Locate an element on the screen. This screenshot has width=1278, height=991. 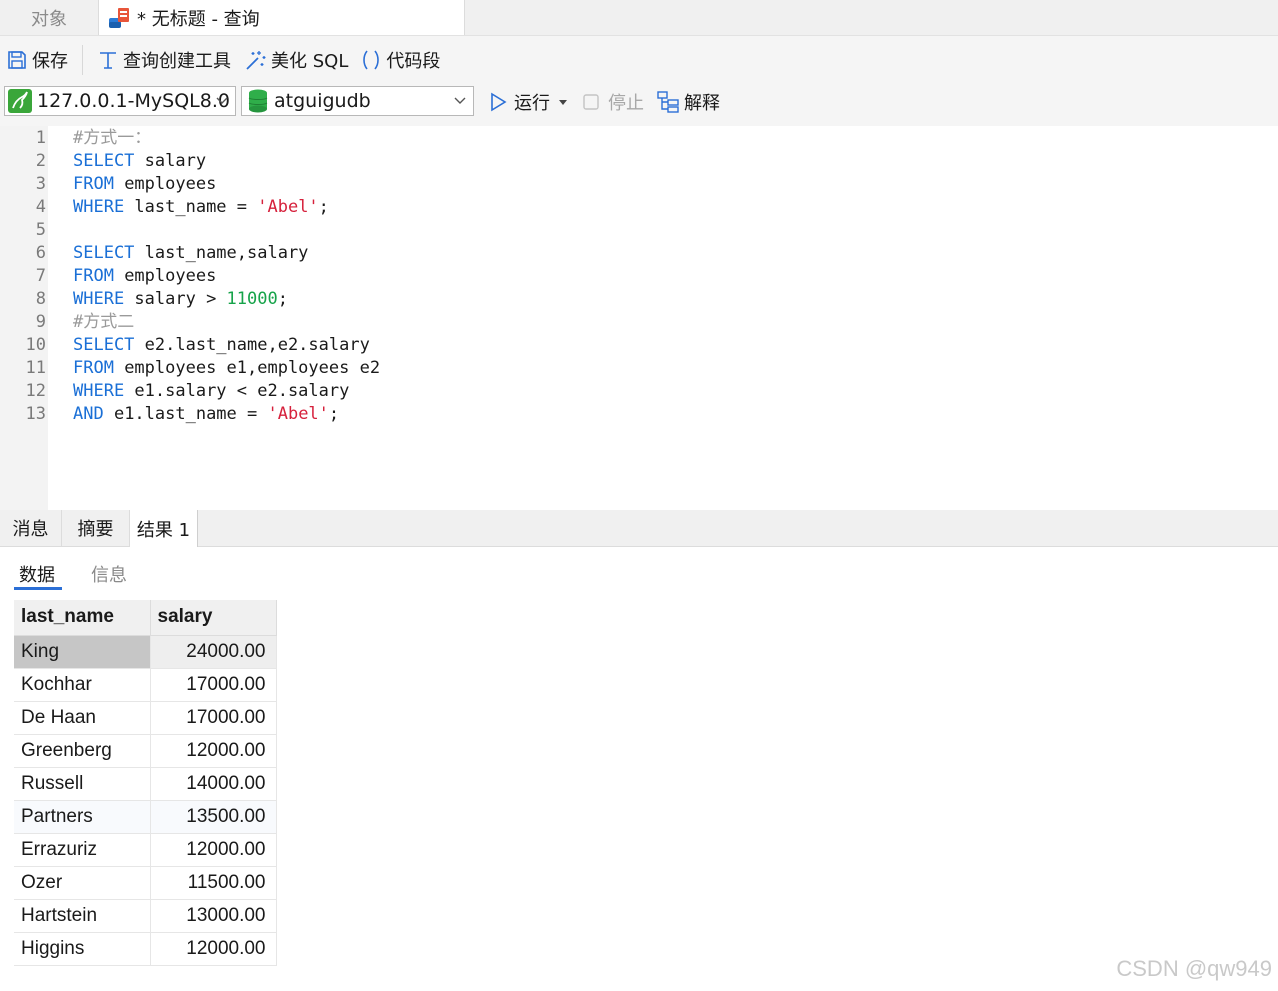
database-select: atguigudb is located at coordinates (357, 101).